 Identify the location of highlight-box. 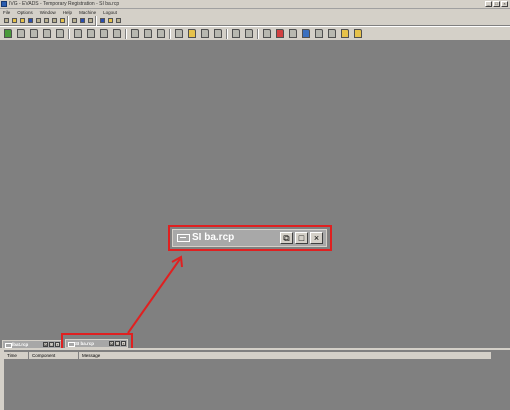
(250, 238).